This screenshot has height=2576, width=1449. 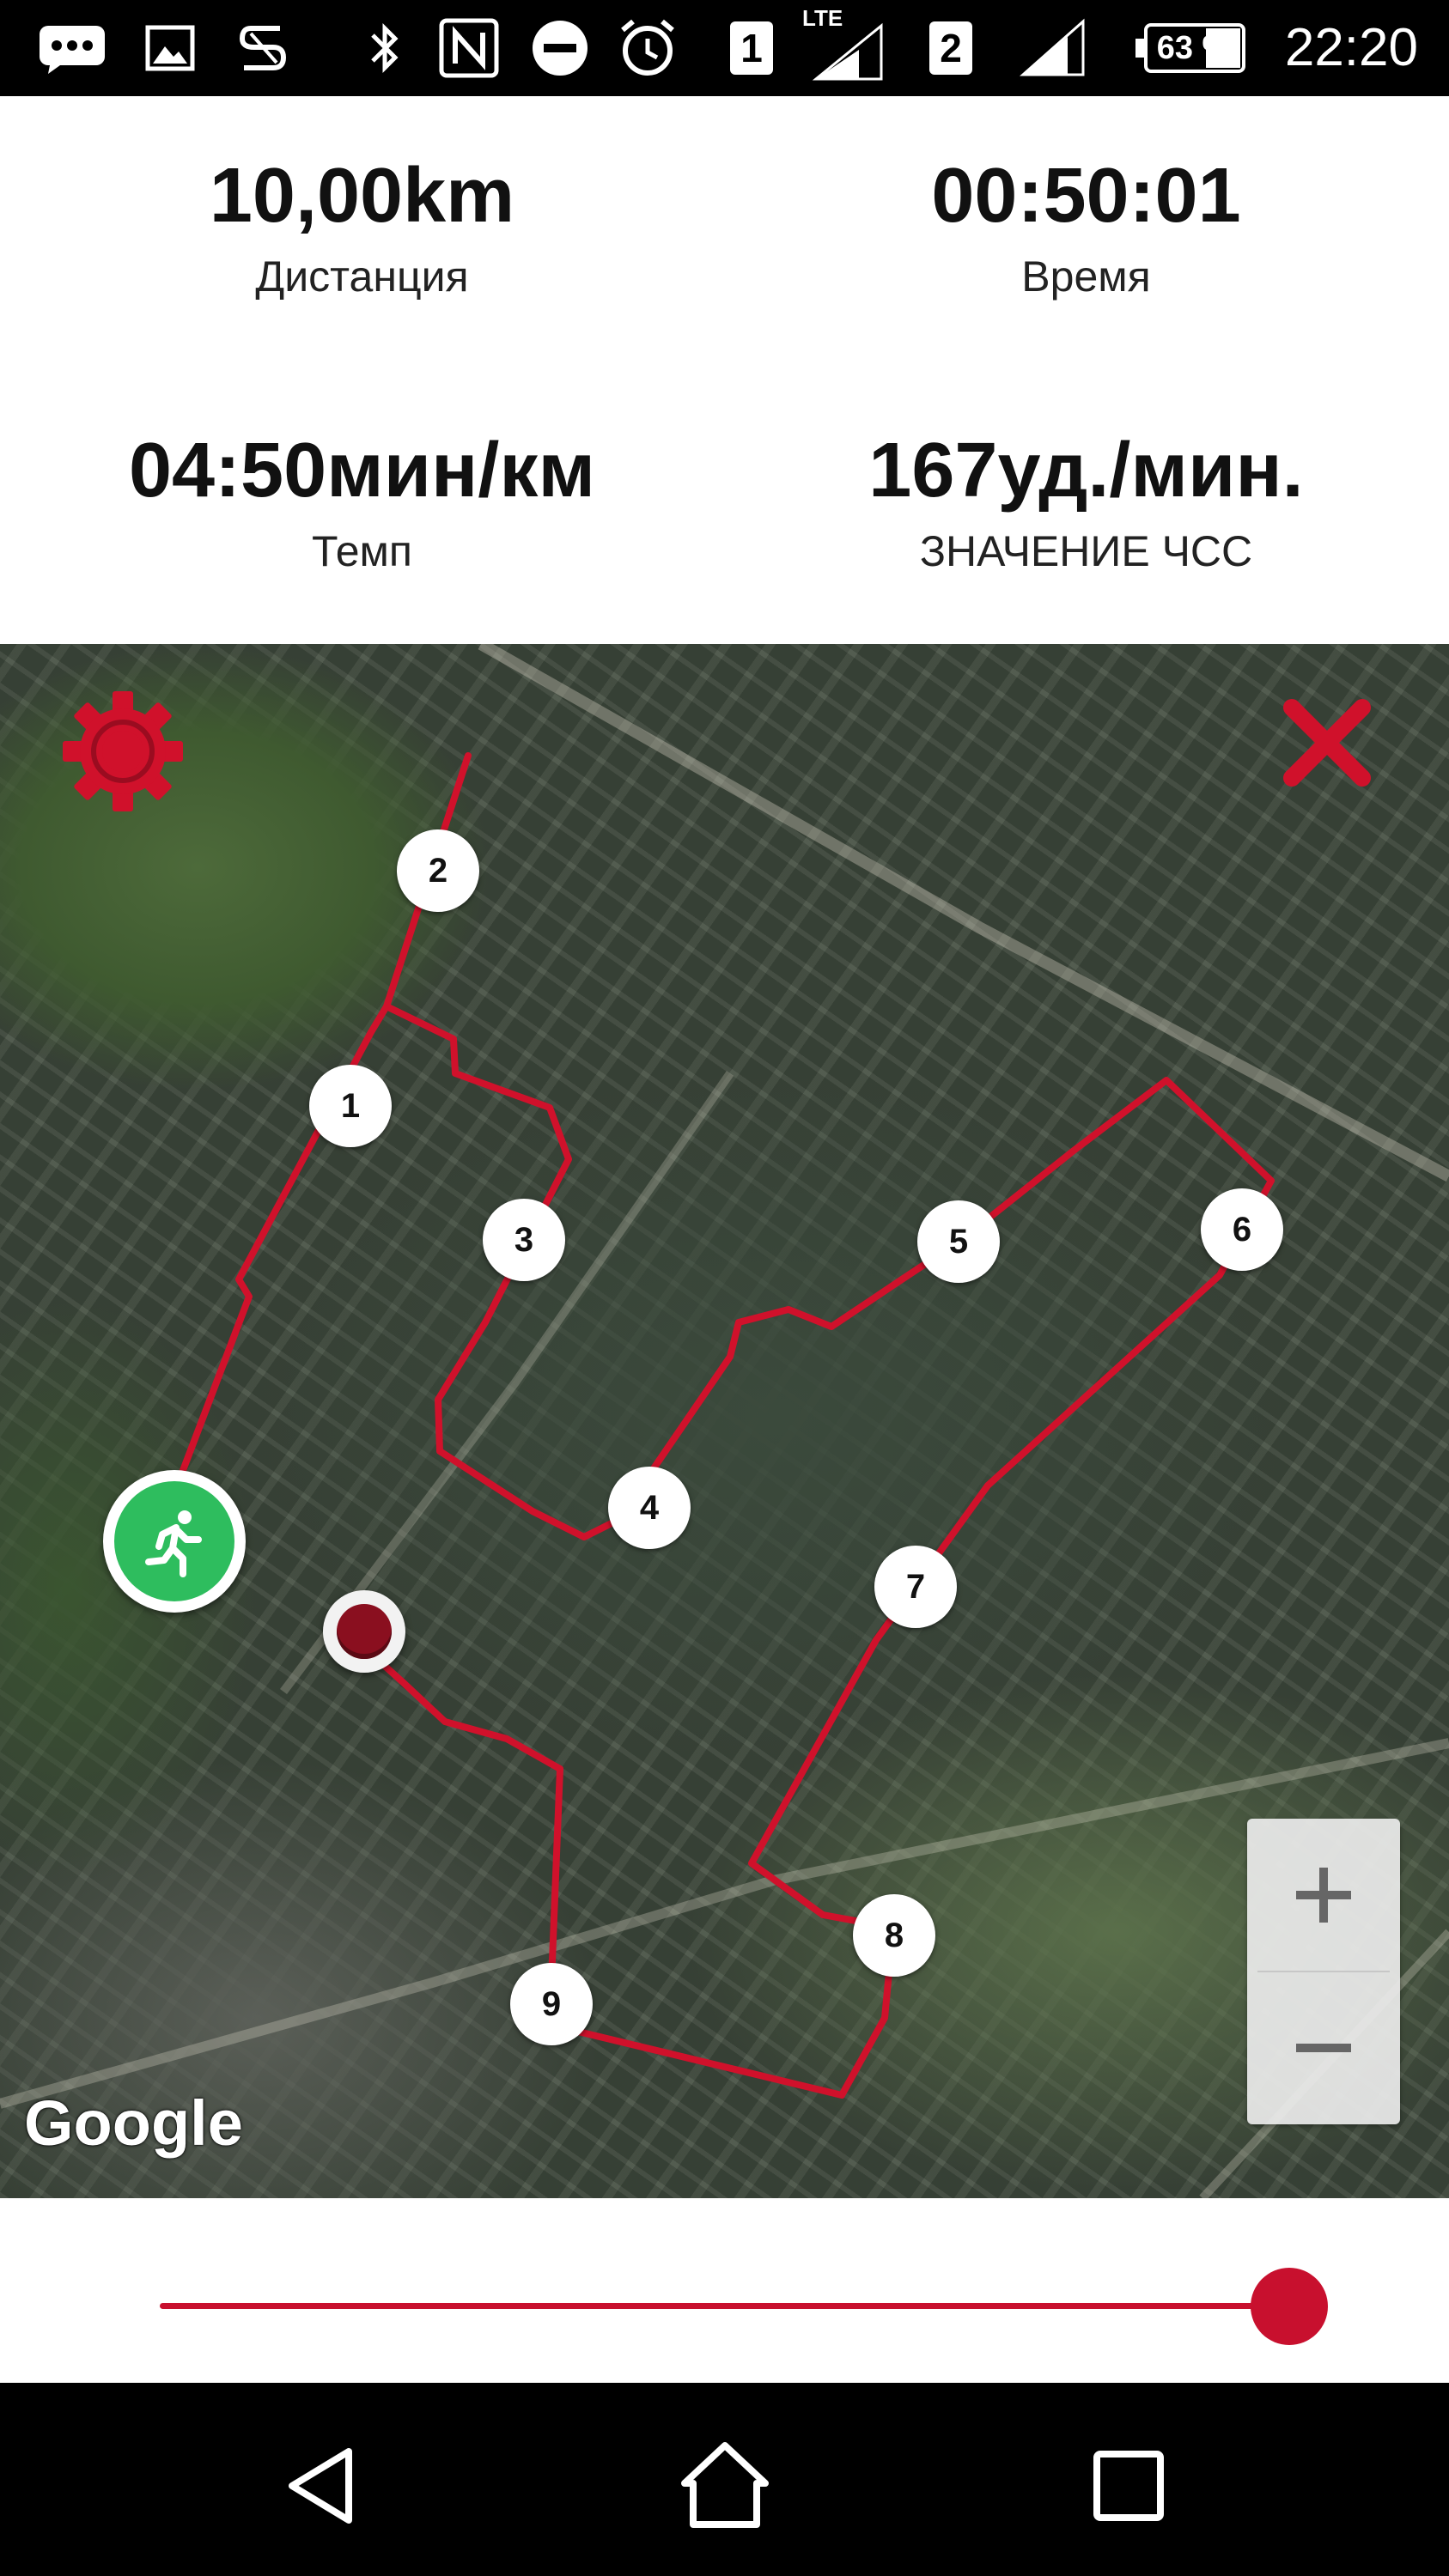 I want to click on minus-icon, so click(x=1323, y=2048).